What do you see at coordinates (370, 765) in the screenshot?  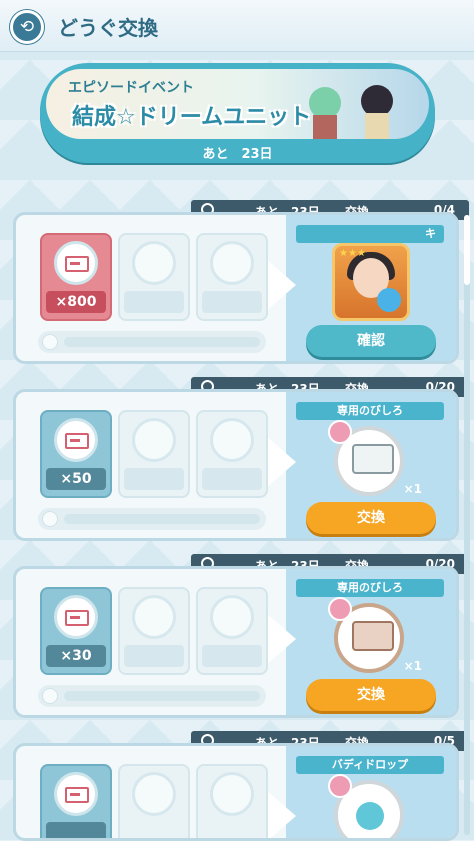 I see `reward-label: バディドロップ` at bounding box center [370, 765].